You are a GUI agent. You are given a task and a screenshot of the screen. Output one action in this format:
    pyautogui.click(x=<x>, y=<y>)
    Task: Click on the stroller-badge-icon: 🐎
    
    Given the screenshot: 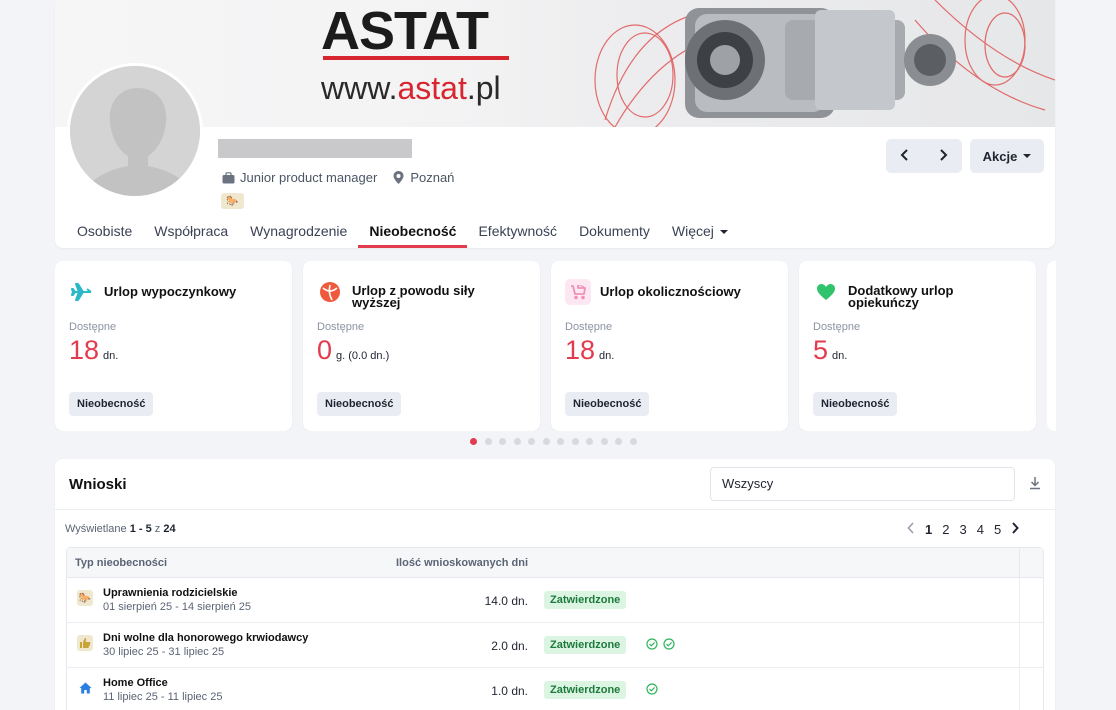 What is the action you would take?
    pyautogui.click(x=232, y=201)
    